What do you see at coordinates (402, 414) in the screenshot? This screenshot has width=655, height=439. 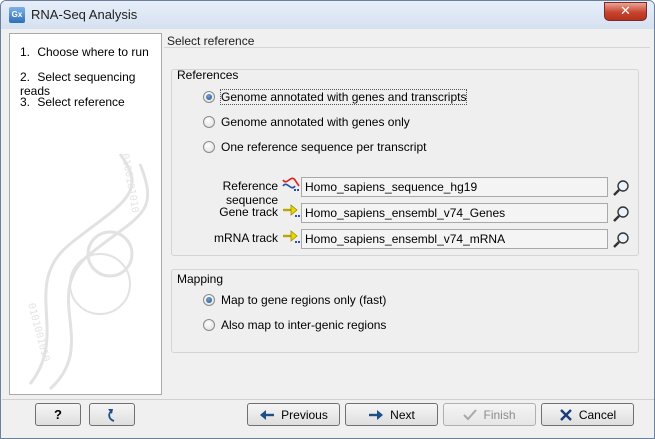 I see `next-label: Next` at bounding box center [402, 414].